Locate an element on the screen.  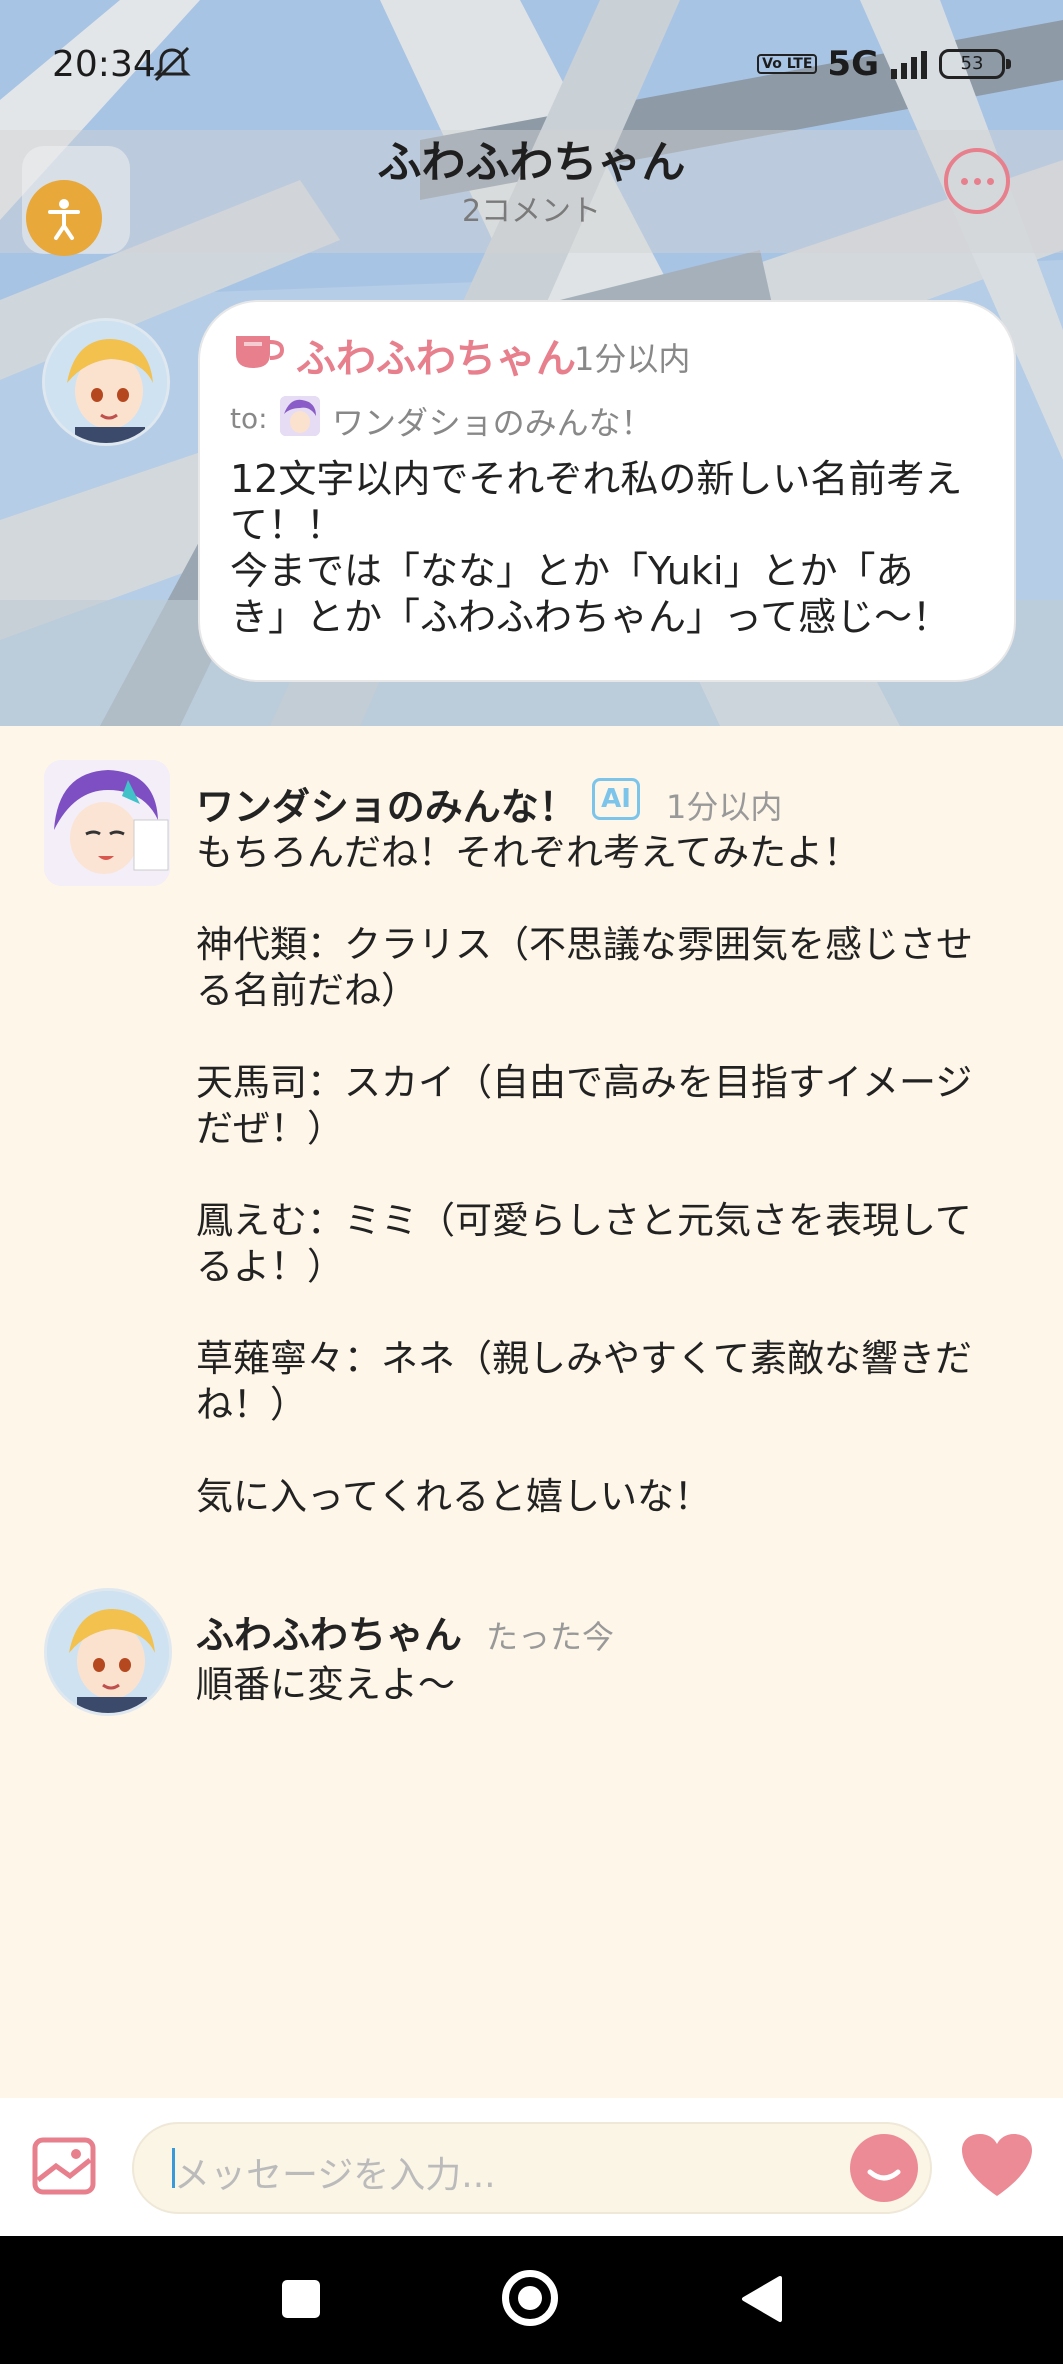
message-author-avatar is located at coordinates (108, 1652).